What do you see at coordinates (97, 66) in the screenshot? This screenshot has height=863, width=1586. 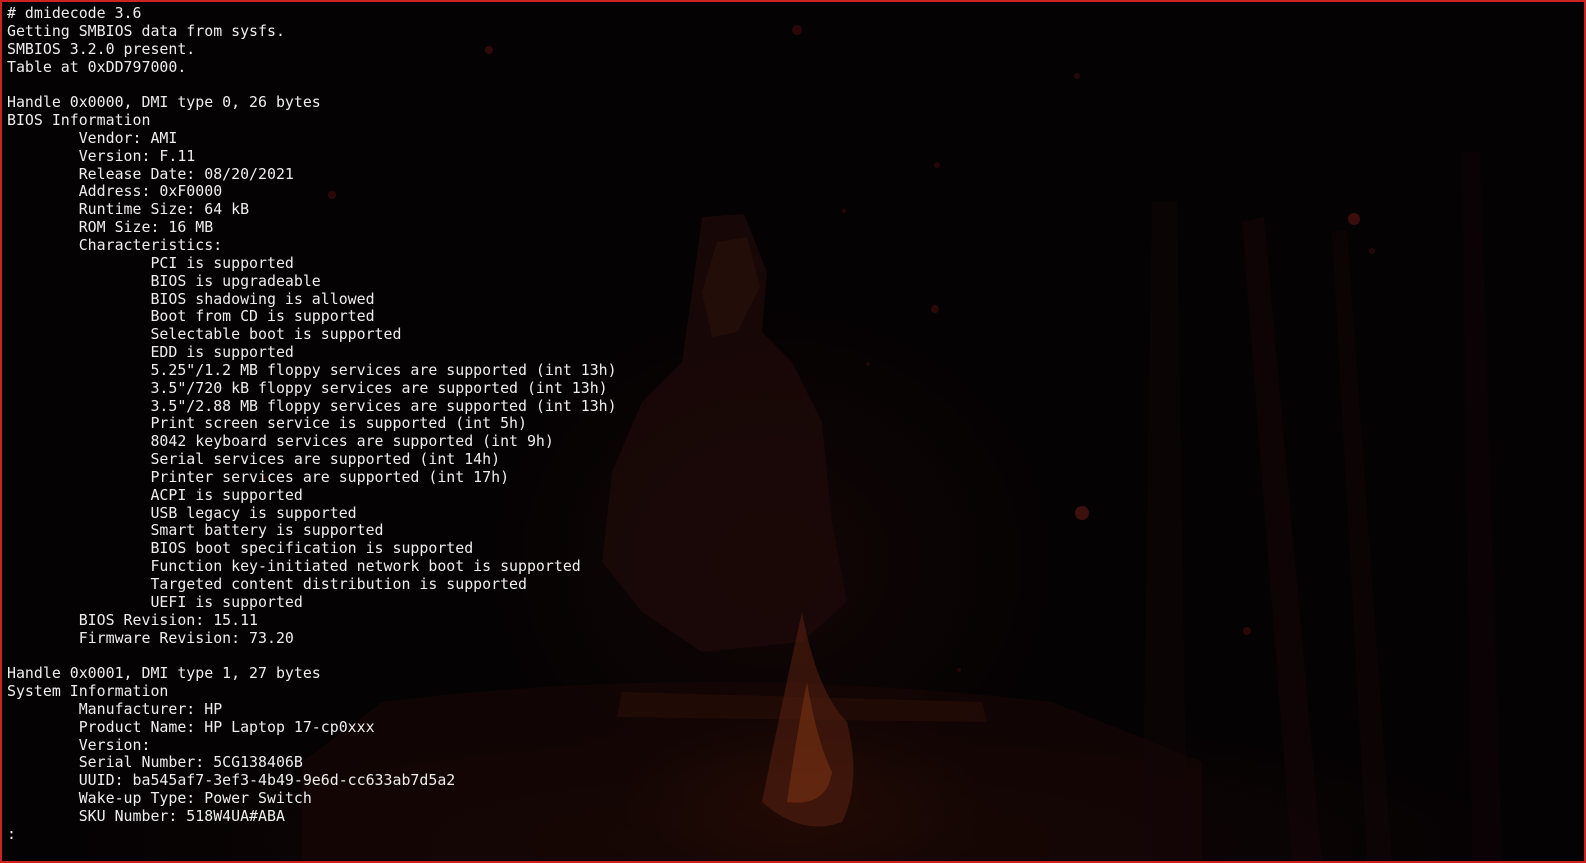 I see `terminal-line: Table at 0xDD797000.` at bounding box center [97, 66].